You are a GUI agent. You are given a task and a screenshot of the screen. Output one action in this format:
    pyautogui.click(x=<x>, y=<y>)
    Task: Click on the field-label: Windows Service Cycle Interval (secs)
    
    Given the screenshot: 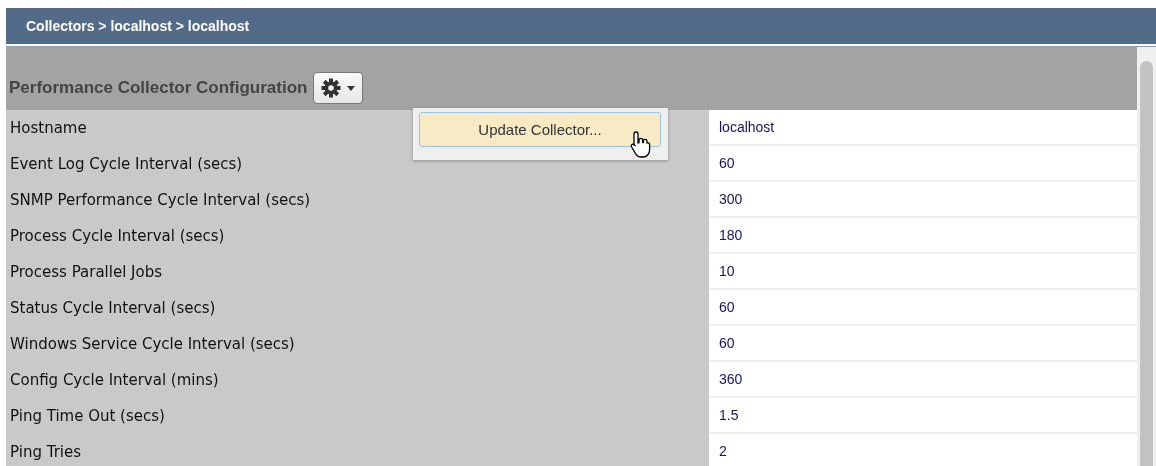 What is the action you would take?
    pyautogui.click(x=152, y=344)
    